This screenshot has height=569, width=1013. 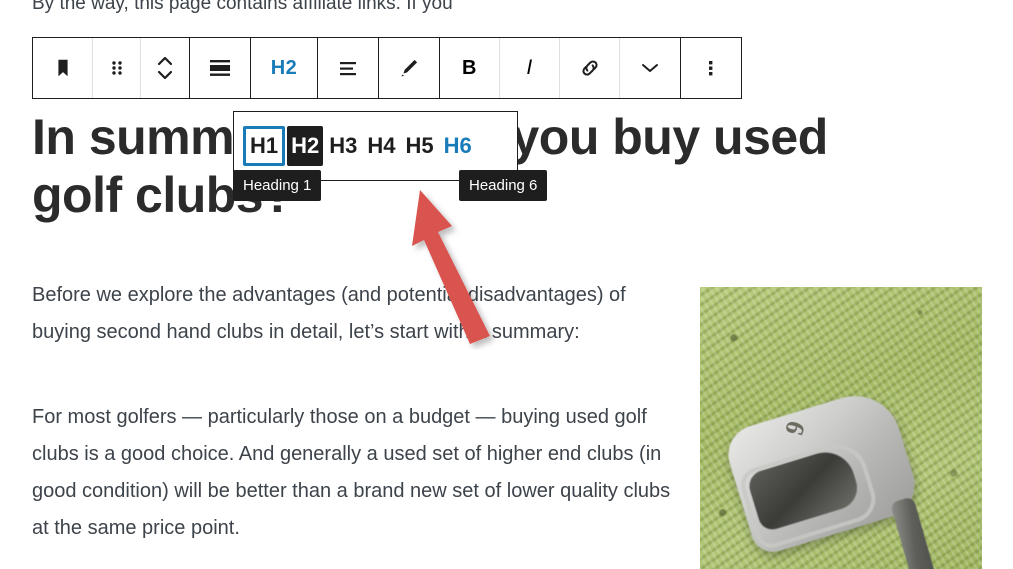 What do you see at coordinates (264, 146) in the screenshot?
I see `heading-level-option-h1: H1` at bounding box center [264, 146].